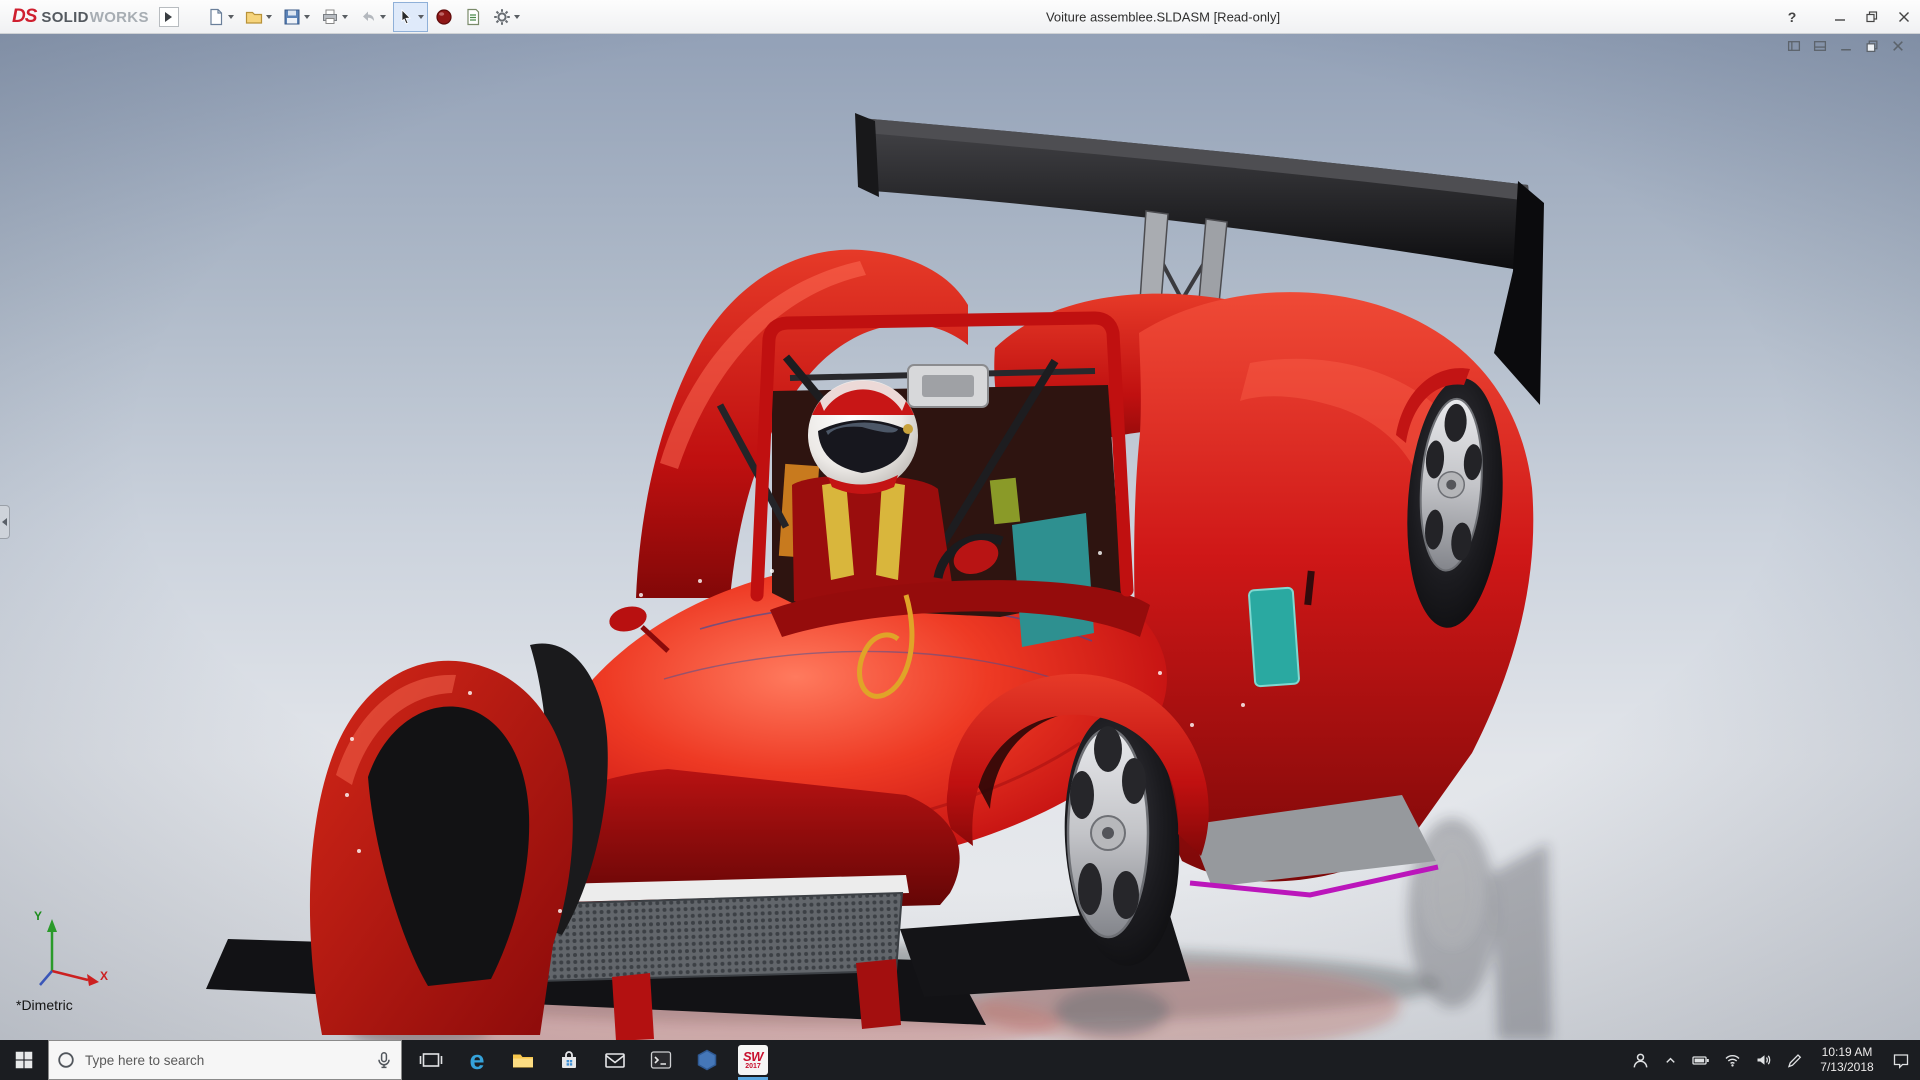  I want to click on child-window-controls, so click(1846, 46).